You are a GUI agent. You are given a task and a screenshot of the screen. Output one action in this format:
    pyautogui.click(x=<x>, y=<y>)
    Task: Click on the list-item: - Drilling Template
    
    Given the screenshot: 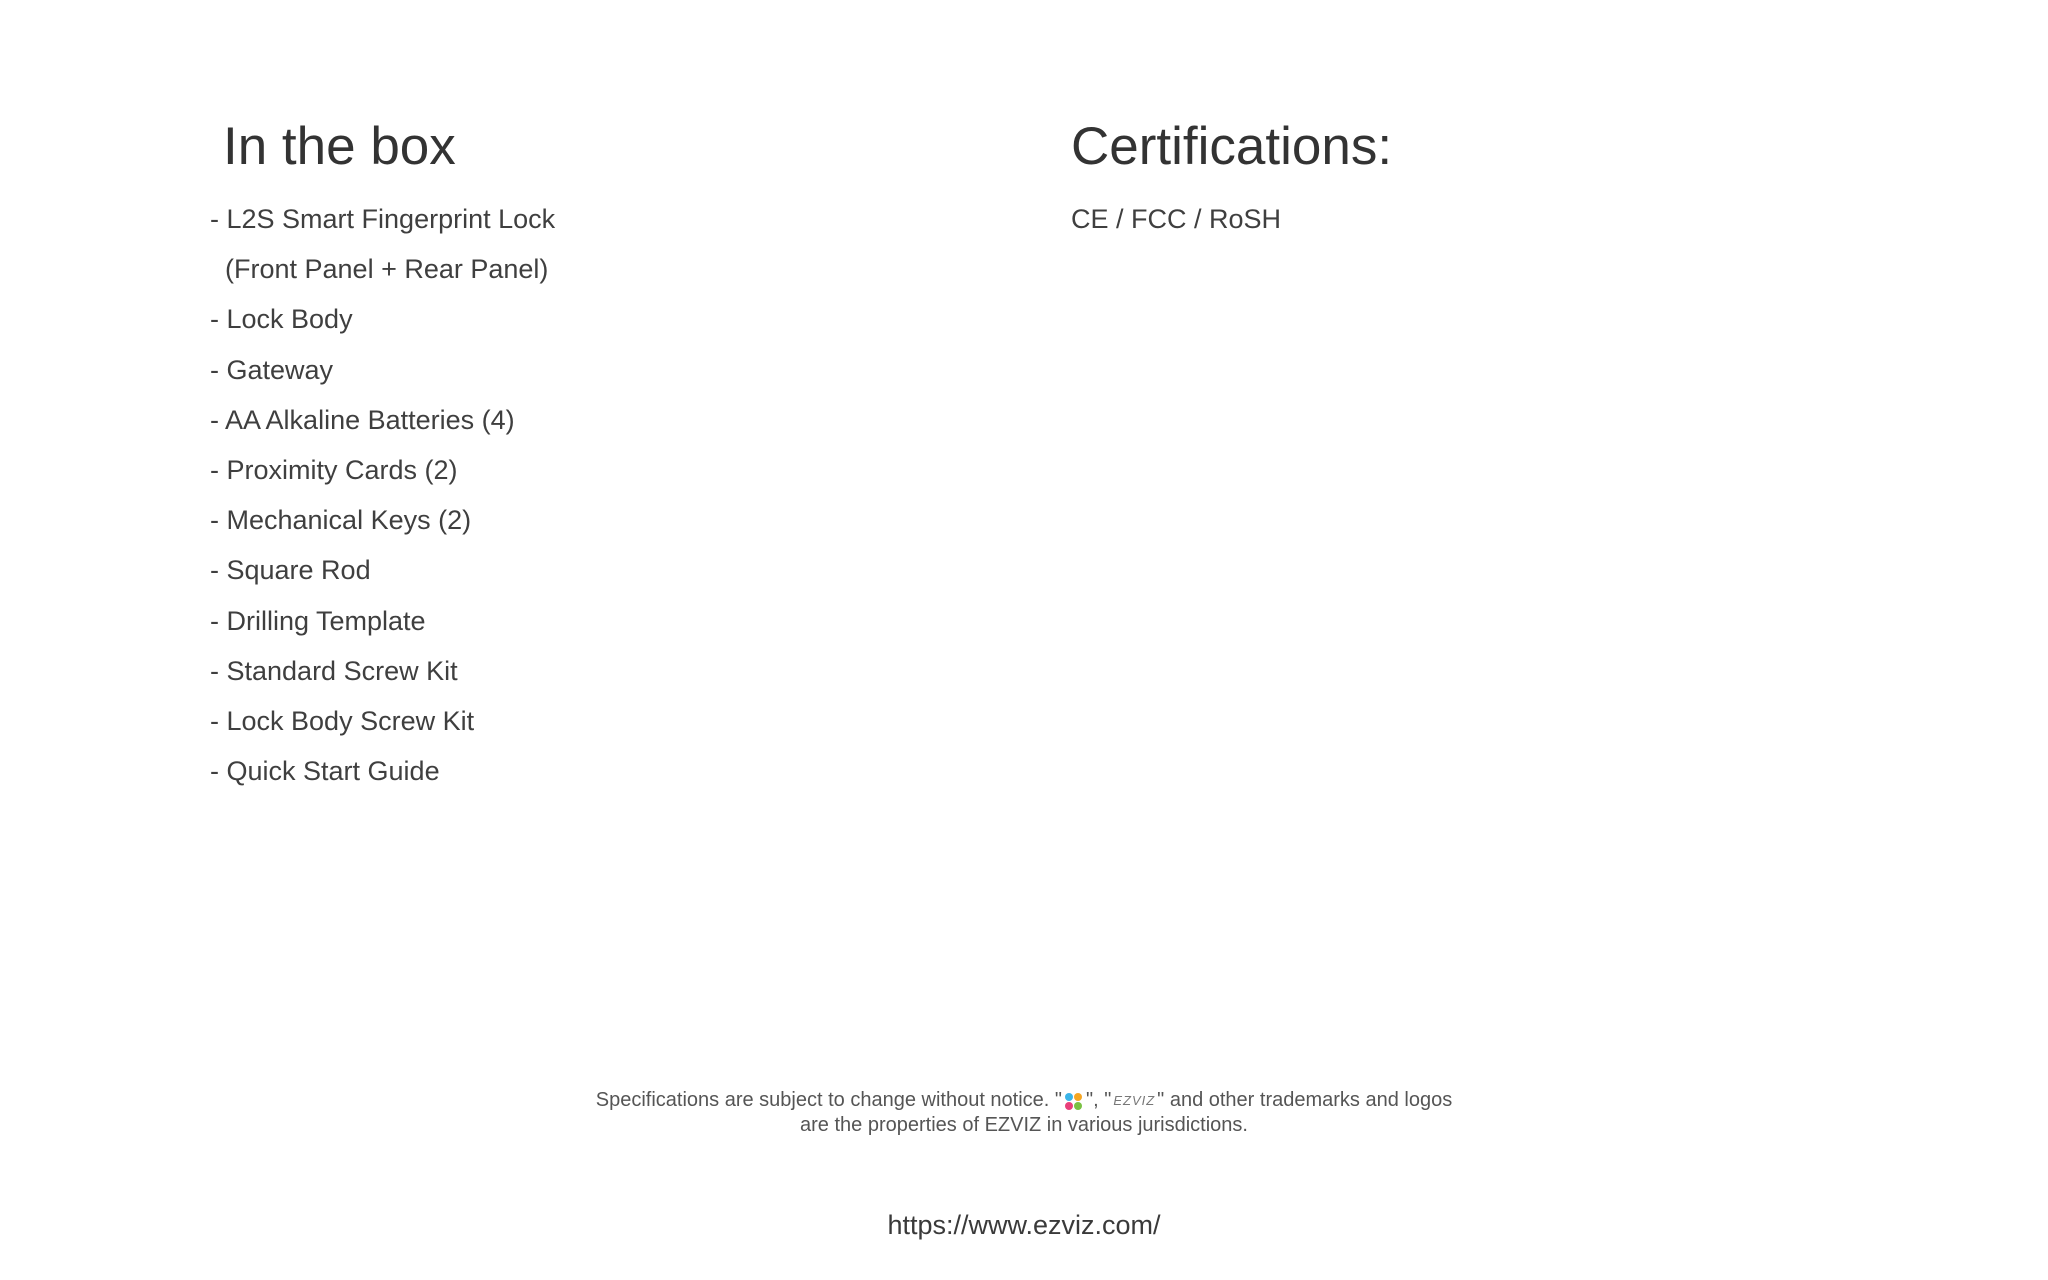 What is the action you would take?
    pyautogui.click(x=318, y=620)
    